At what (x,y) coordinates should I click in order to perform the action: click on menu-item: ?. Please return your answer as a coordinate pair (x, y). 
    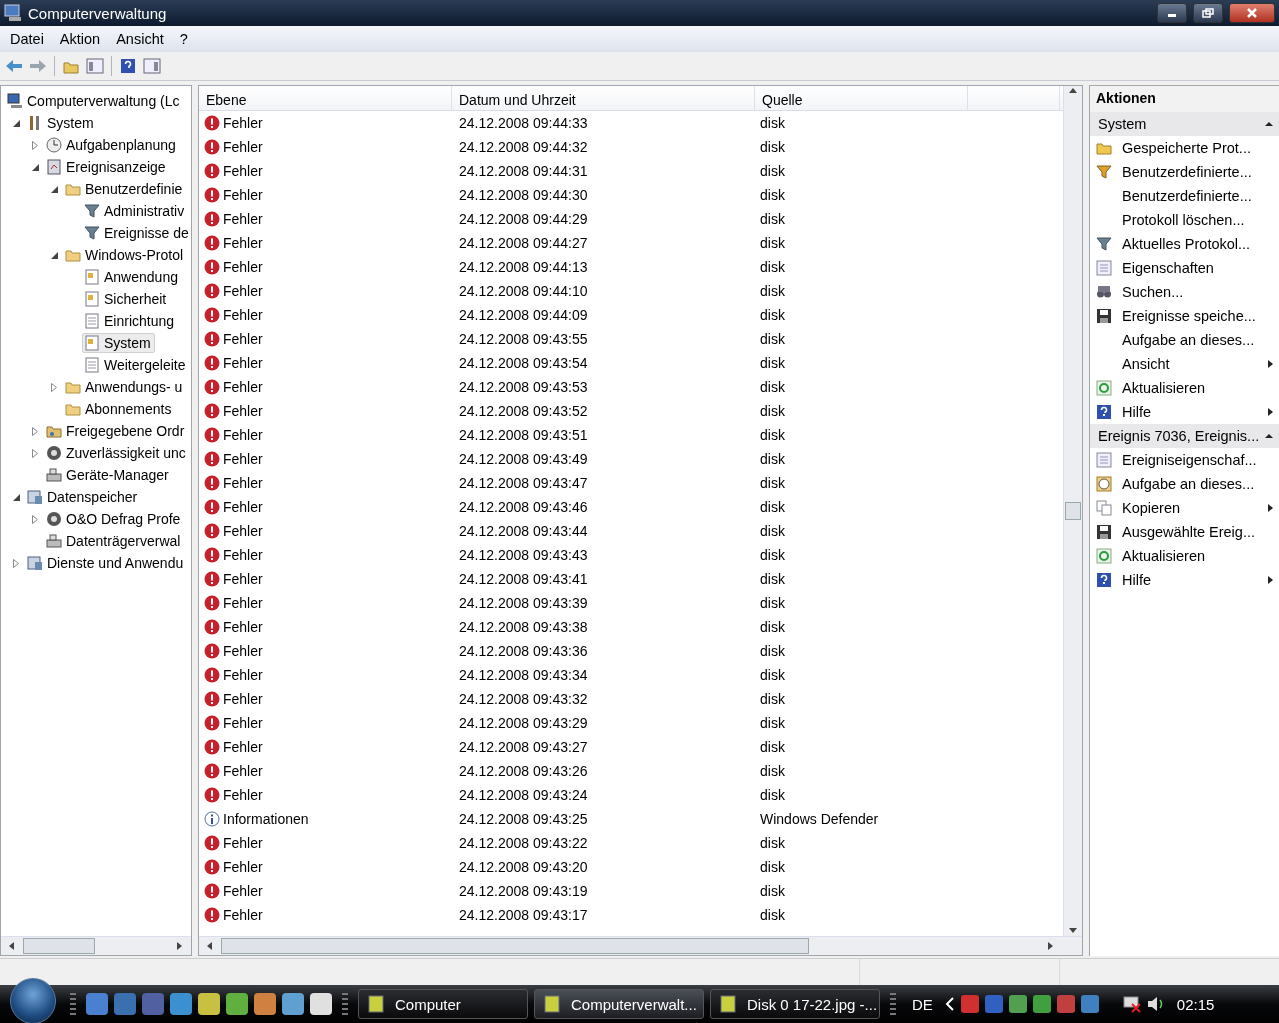
    Looking at the image, I should click on (183, 39).